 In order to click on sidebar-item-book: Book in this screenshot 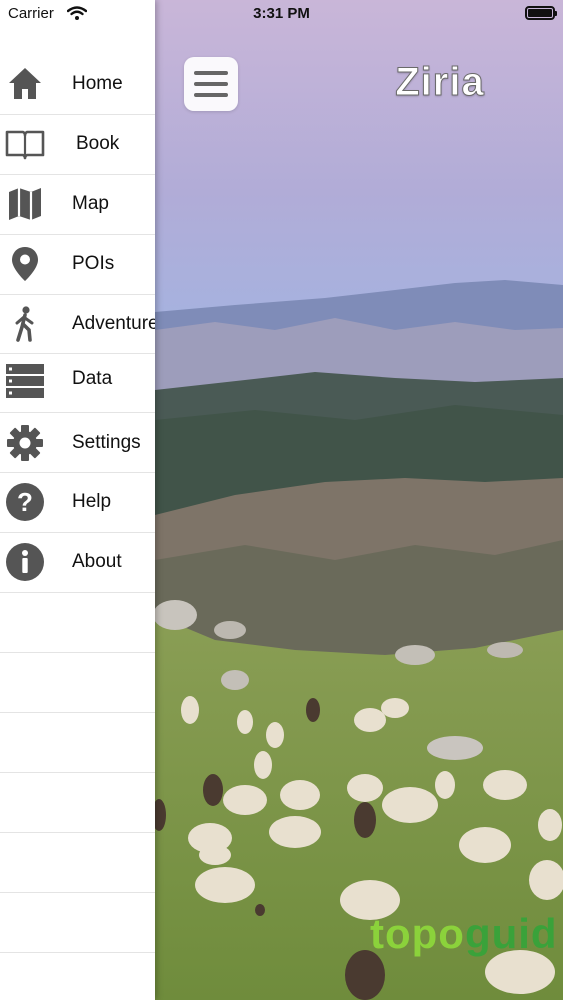, I will do `click(77, 144)`.